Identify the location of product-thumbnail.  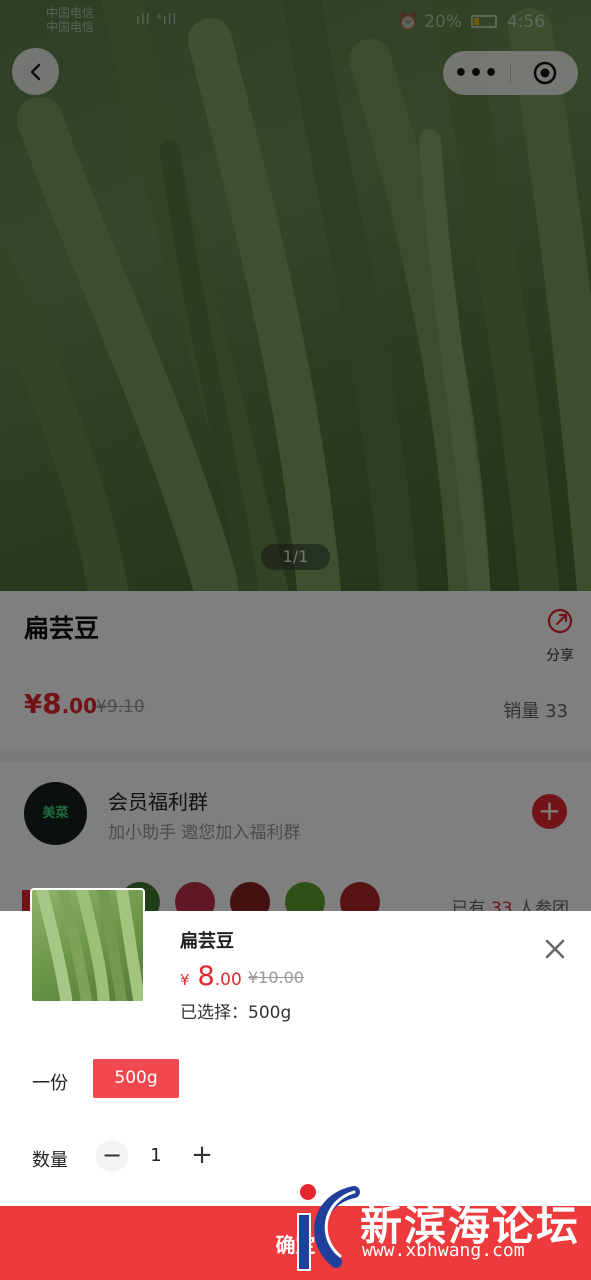
(87, 945).